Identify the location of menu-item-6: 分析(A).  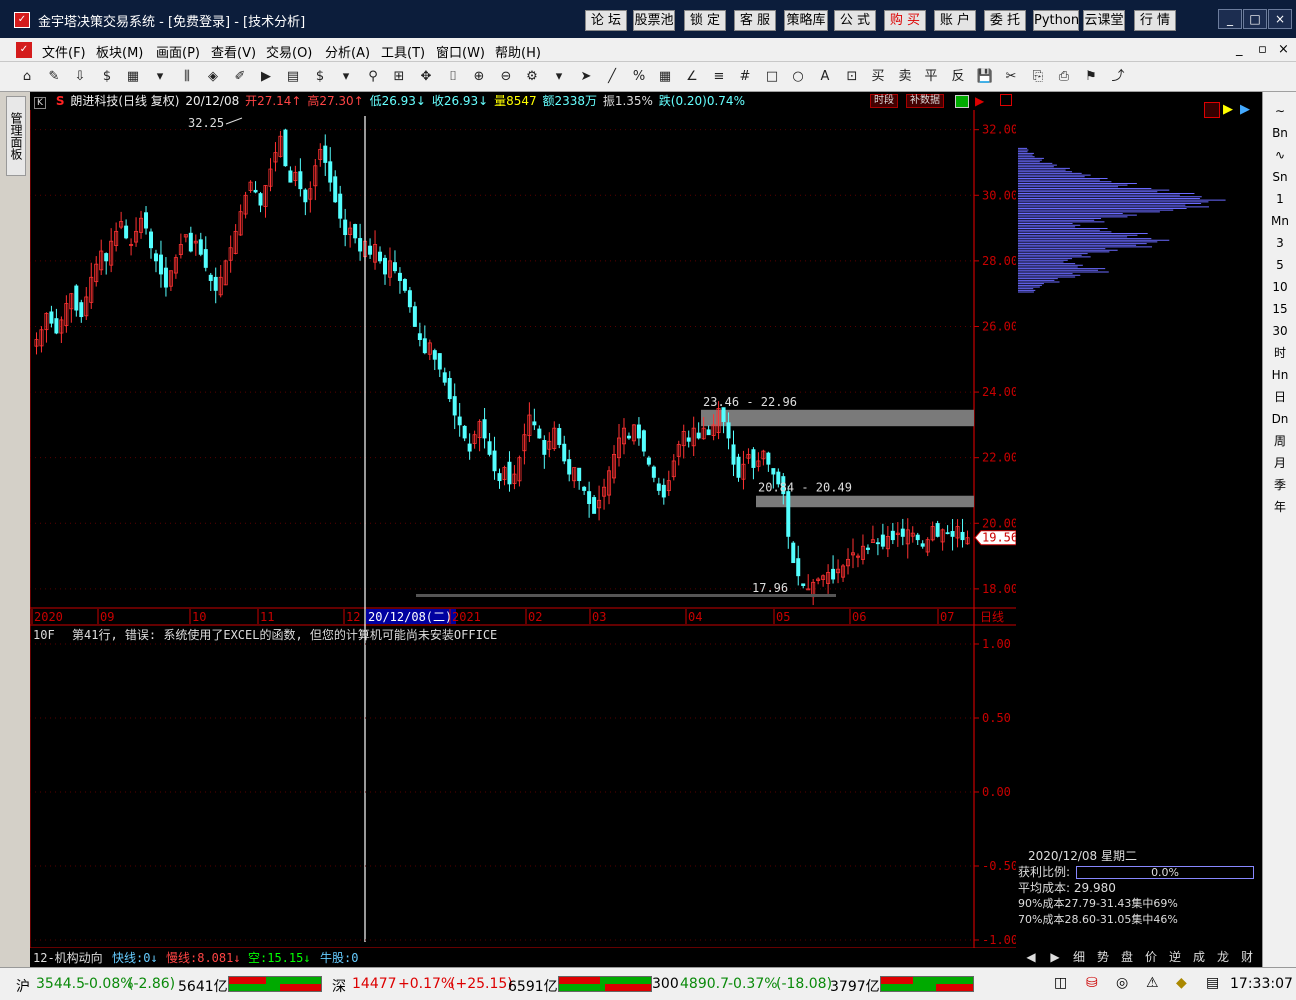
(347, 51).